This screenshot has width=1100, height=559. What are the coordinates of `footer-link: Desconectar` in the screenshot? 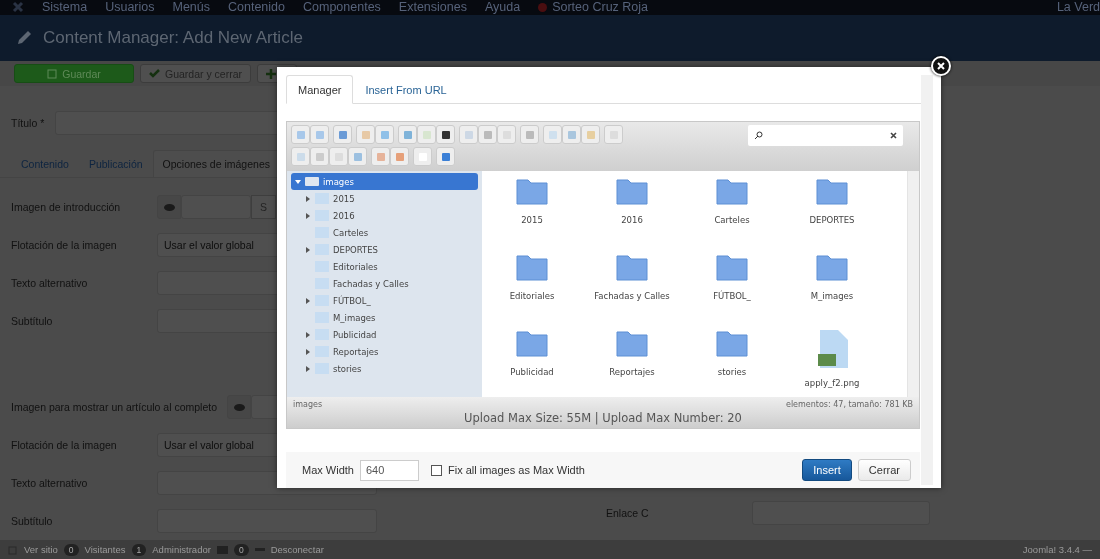 It's located at (297, 550).